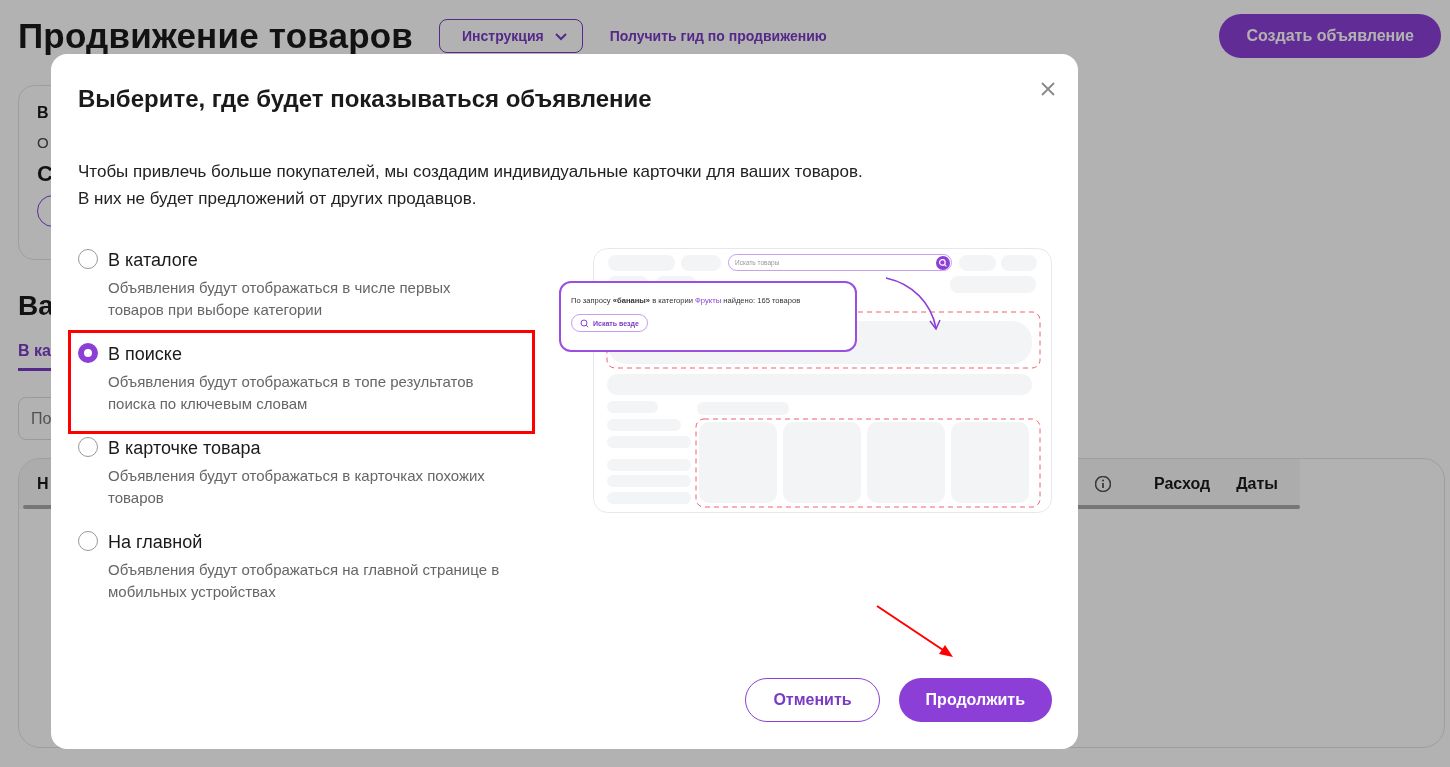  Describe the element at coordinates (280, 299) in the screenshot. I see `option-description: Объявления будут отображаться в числе первых товаров при выборе категории` at that location.